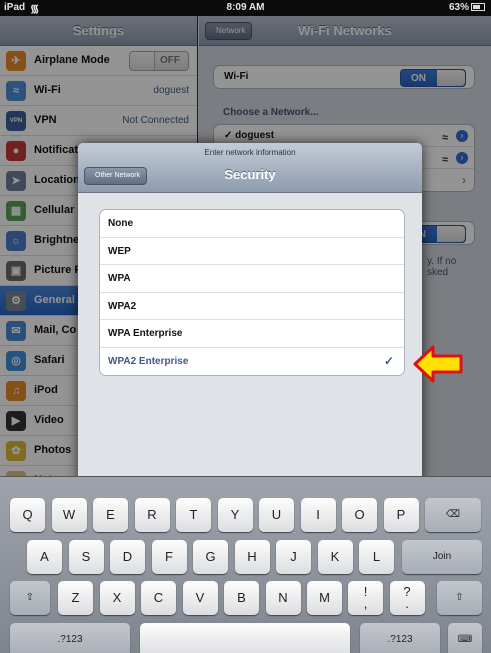  I want to click on key-b: B, so click(241, 598).